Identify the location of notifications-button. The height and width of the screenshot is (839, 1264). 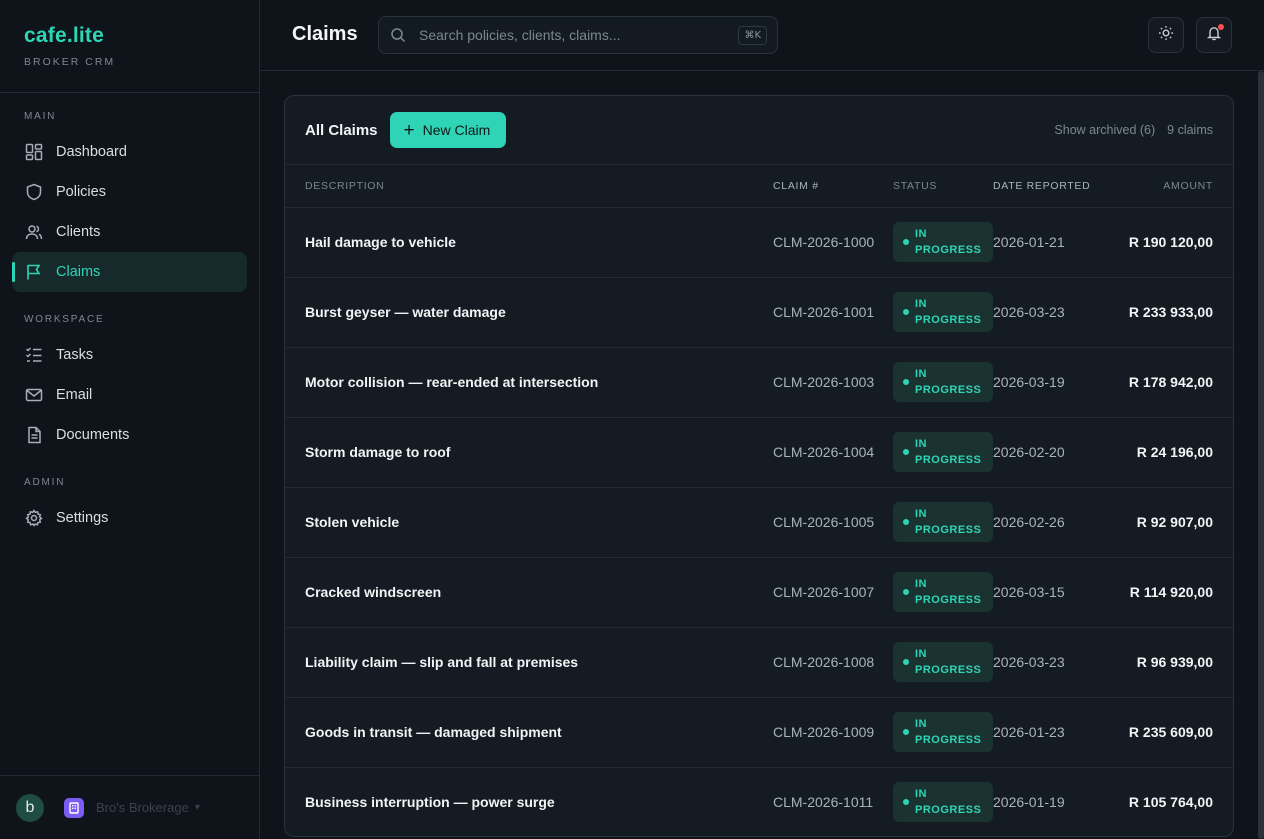
(1214, 35).